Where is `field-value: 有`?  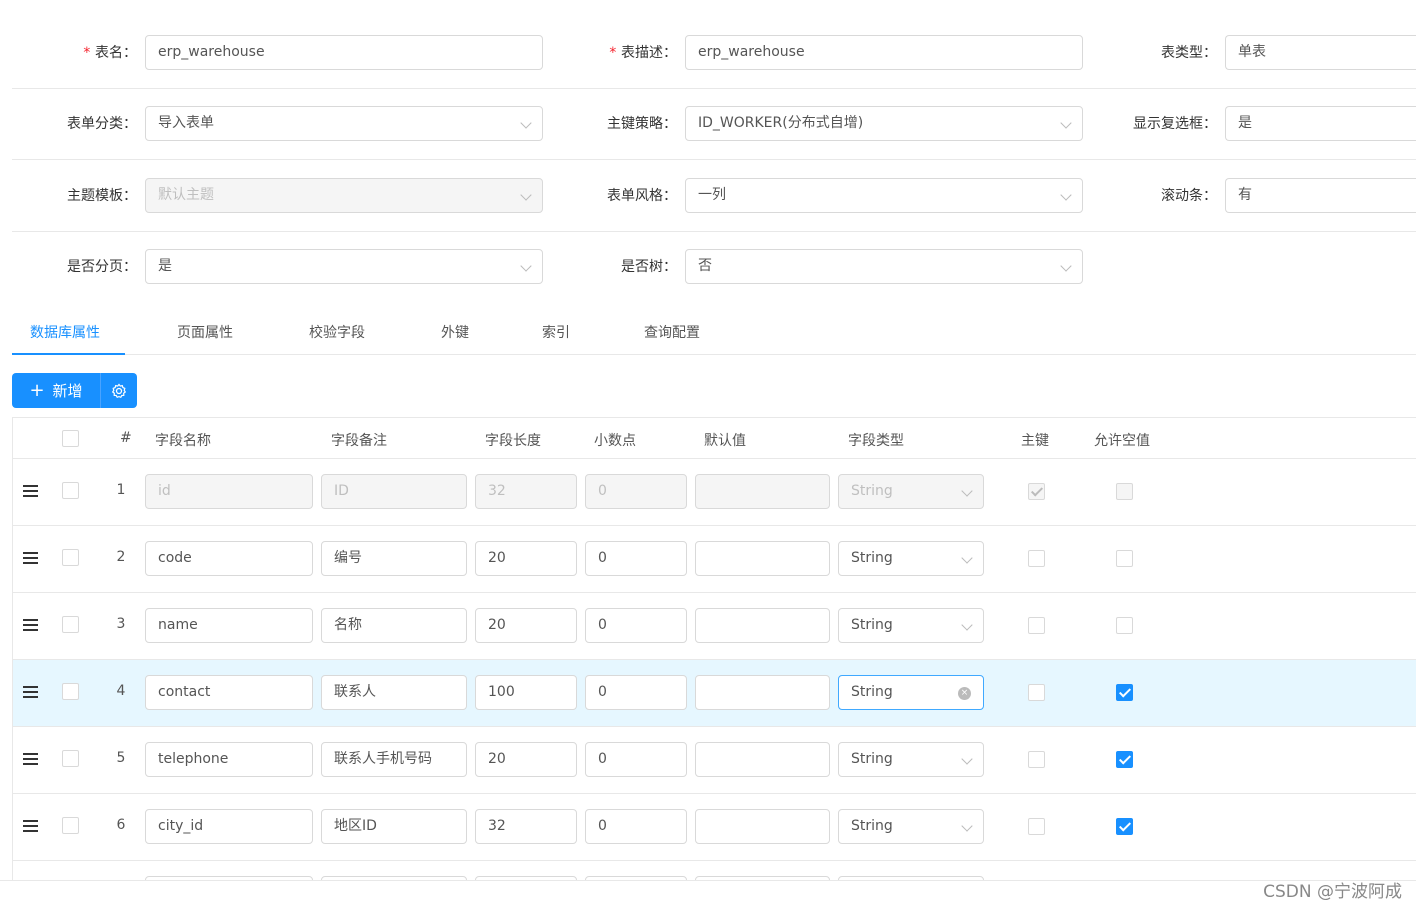
field-value: 有 is located at coordinates (1245, 195).